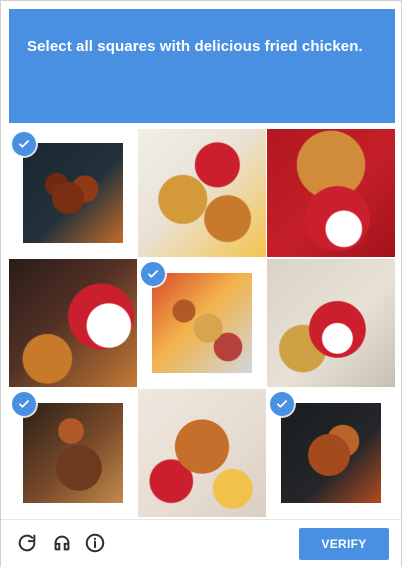  What do you see at coordinates (27, 543) in the screenshot?
I see `reload-icon` at bounding box center [27, 543].